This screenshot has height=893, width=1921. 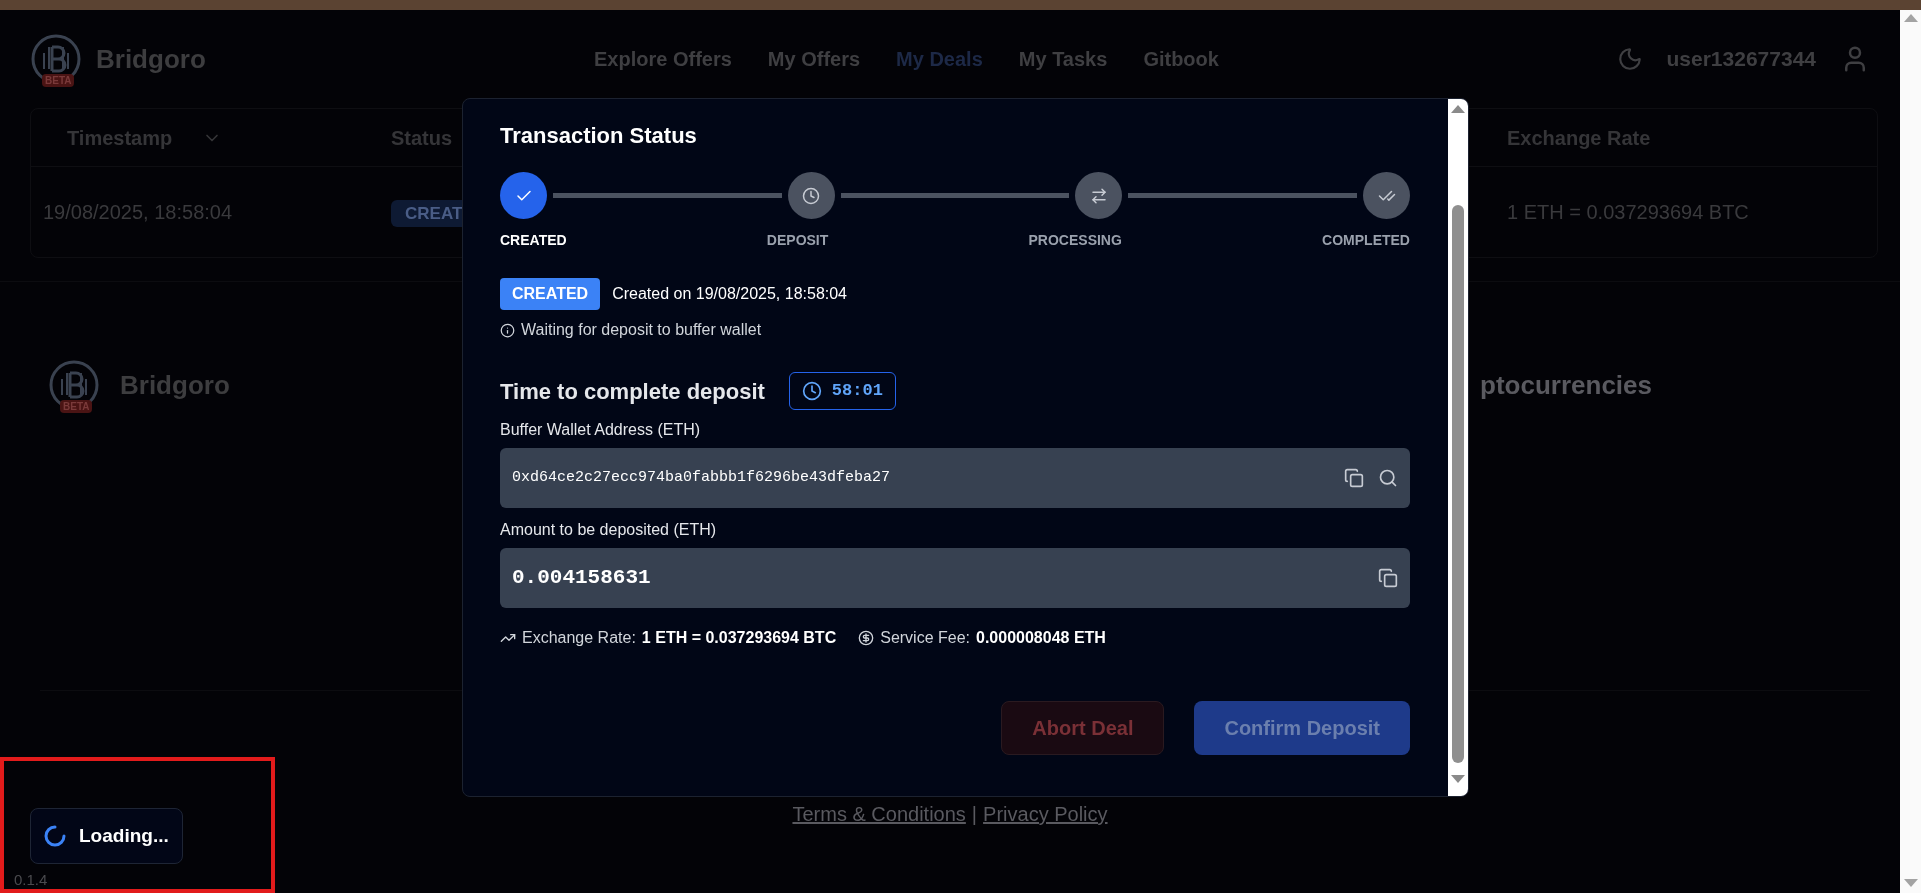 What do you see at coordinates (955, 478) in the screenshot?
I see `address-field: 0xd64ce2c27ecc974ba0fabbb1f6296be43dfeba27` at bounding box center [955, 478].